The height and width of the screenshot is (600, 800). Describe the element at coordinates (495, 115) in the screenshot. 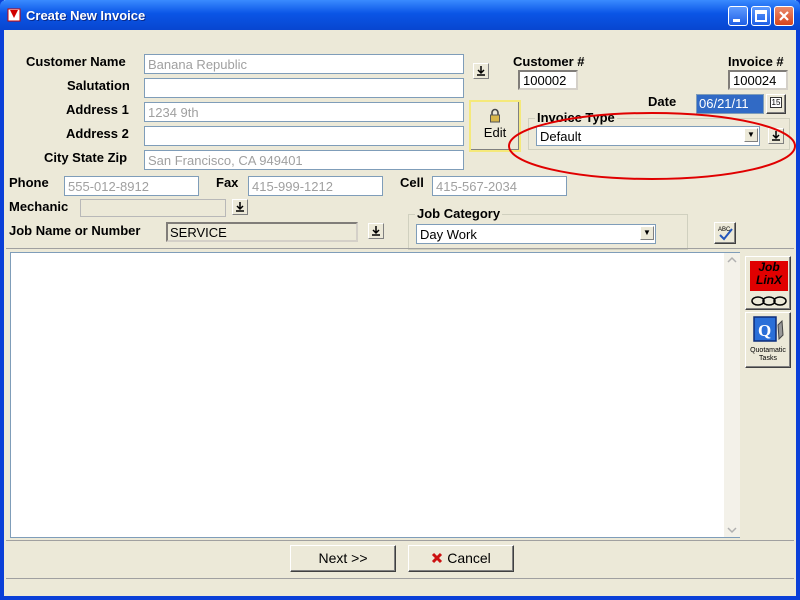

I see `lock-icon` at that location.